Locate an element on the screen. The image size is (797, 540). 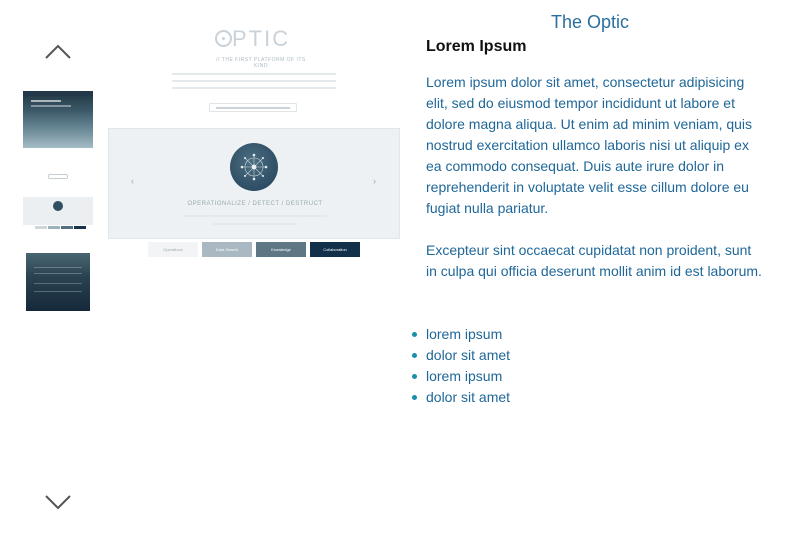
preview-left-arrow-icon: ‹ is located at coordinates (132, 181).